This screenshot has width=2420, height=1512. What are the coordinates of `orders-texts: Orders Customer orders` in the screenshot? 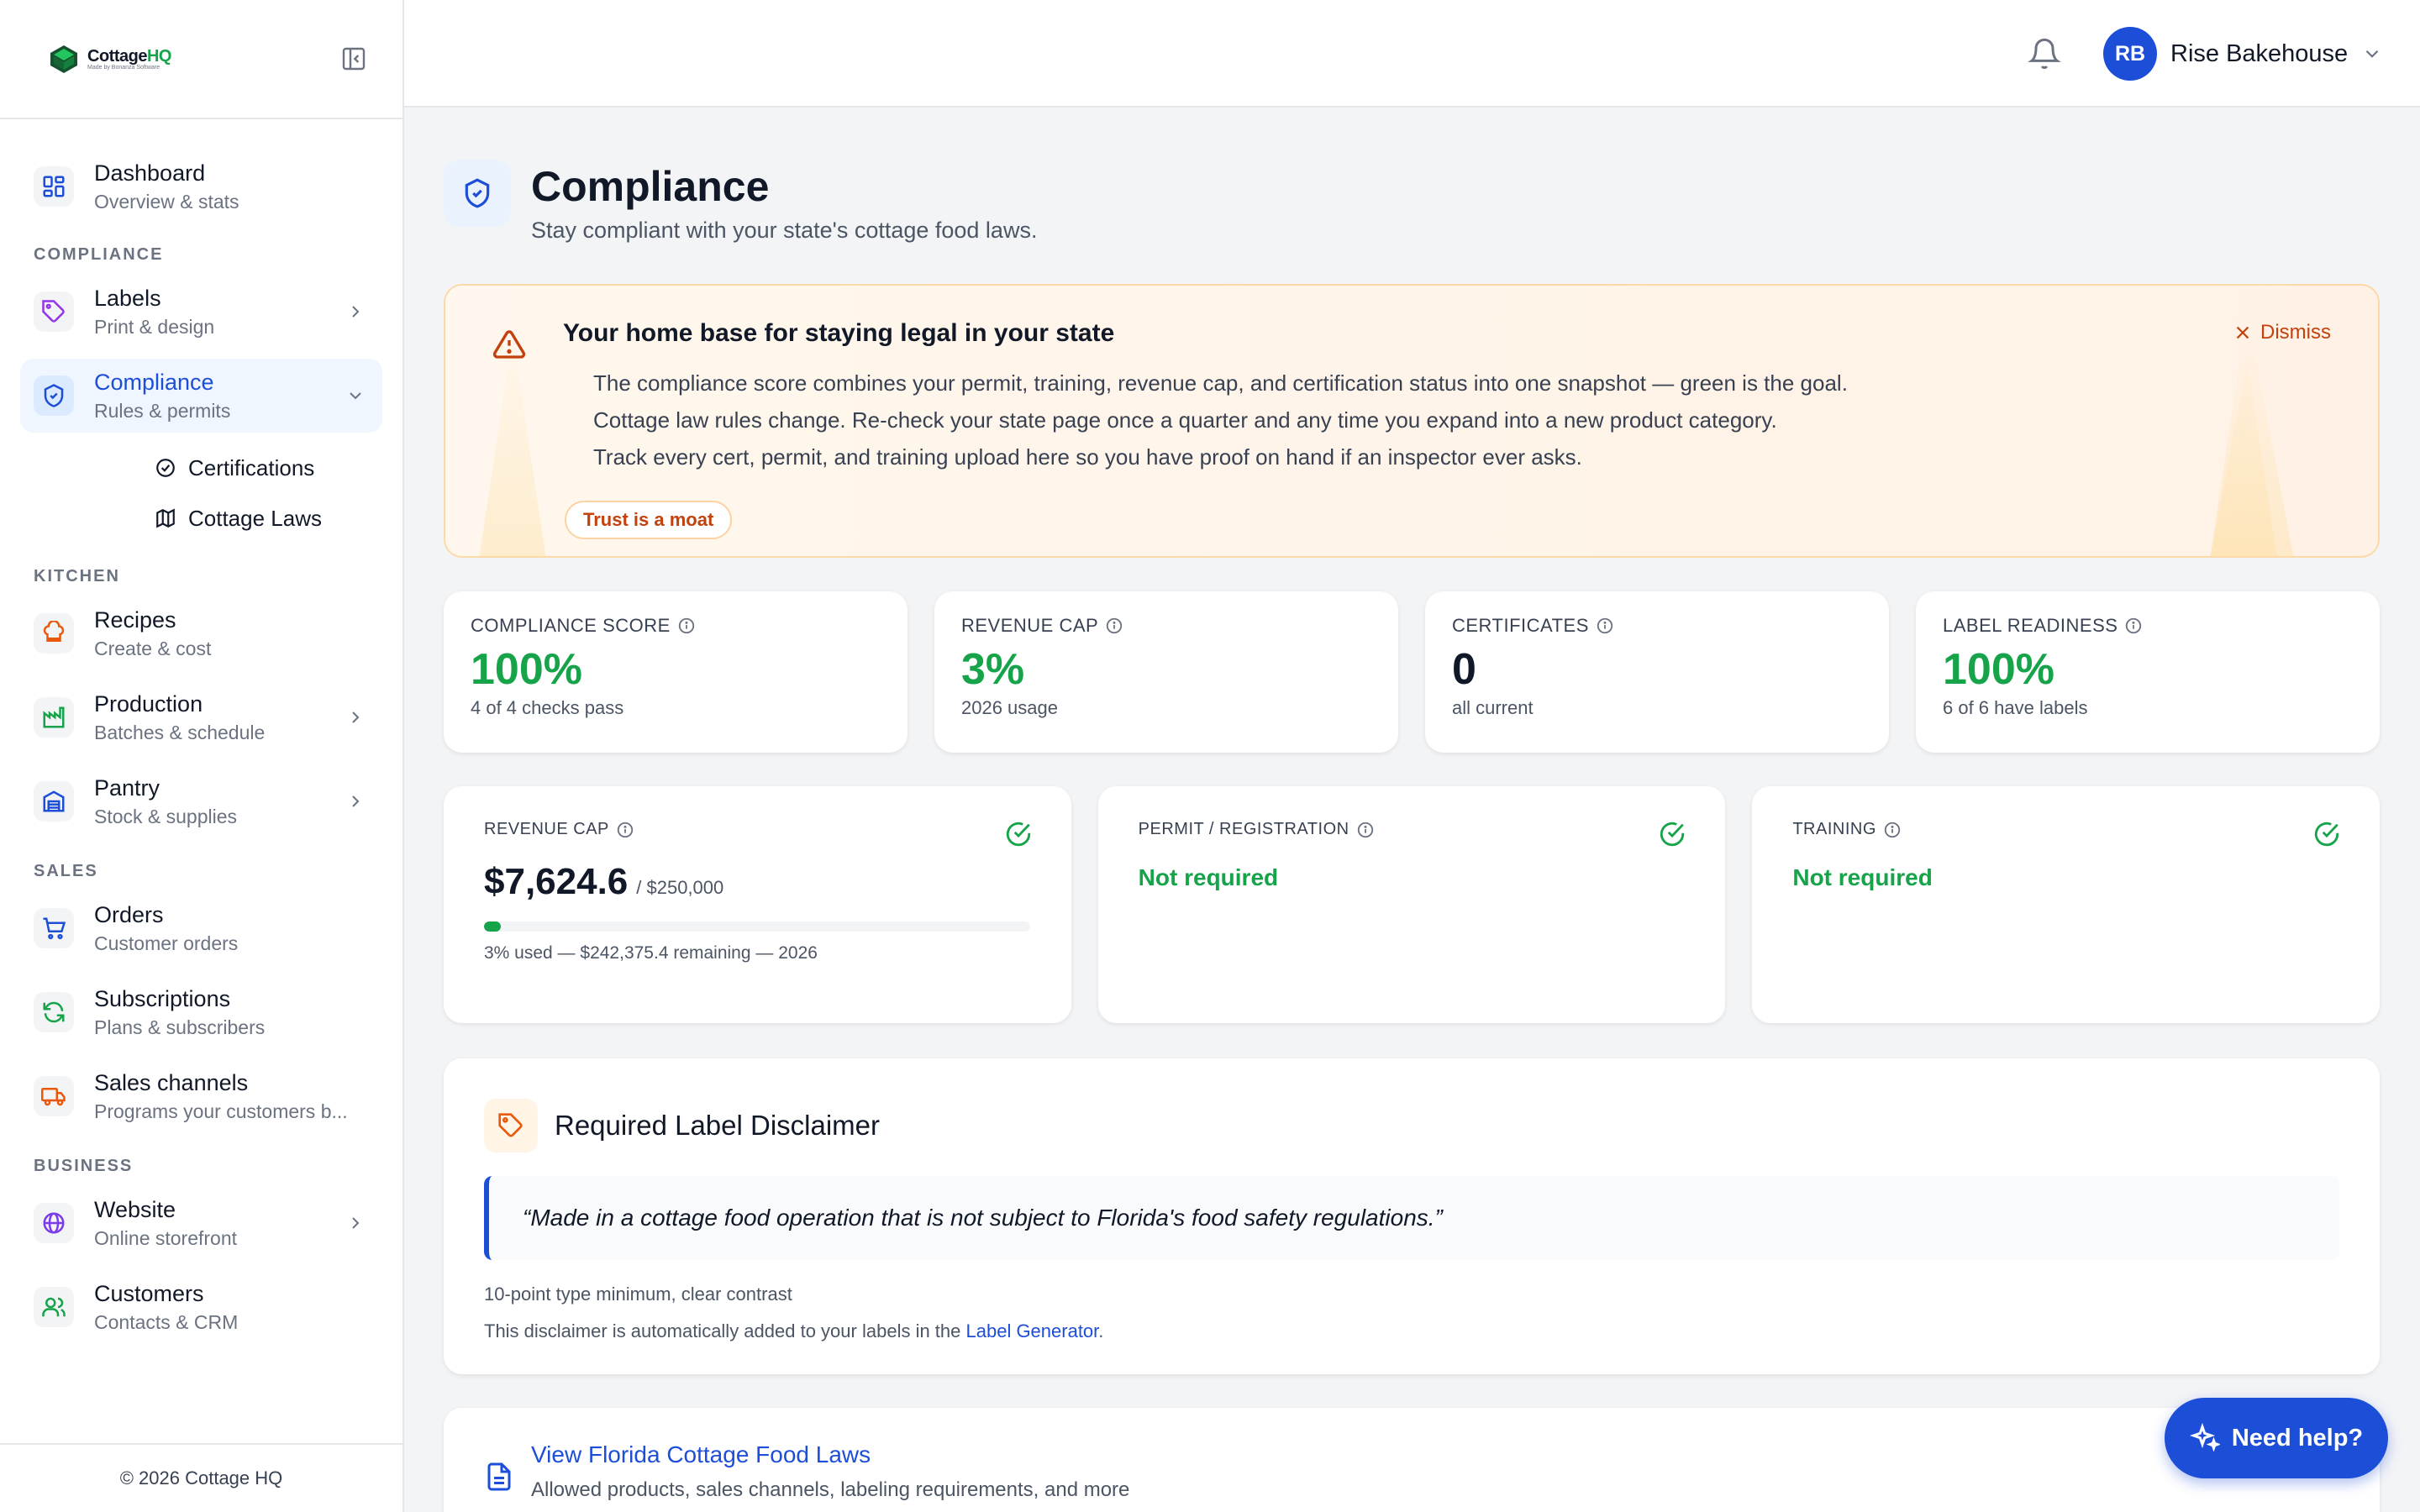 It's located at (232, 928).